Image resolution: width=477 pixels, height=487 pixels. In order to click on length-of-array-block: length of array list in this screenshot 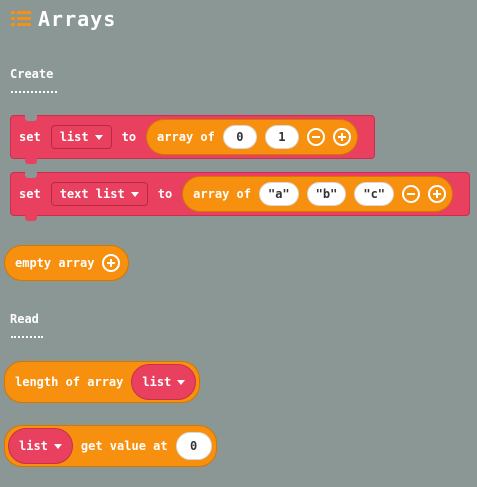, I will do `click(102, 382)`.